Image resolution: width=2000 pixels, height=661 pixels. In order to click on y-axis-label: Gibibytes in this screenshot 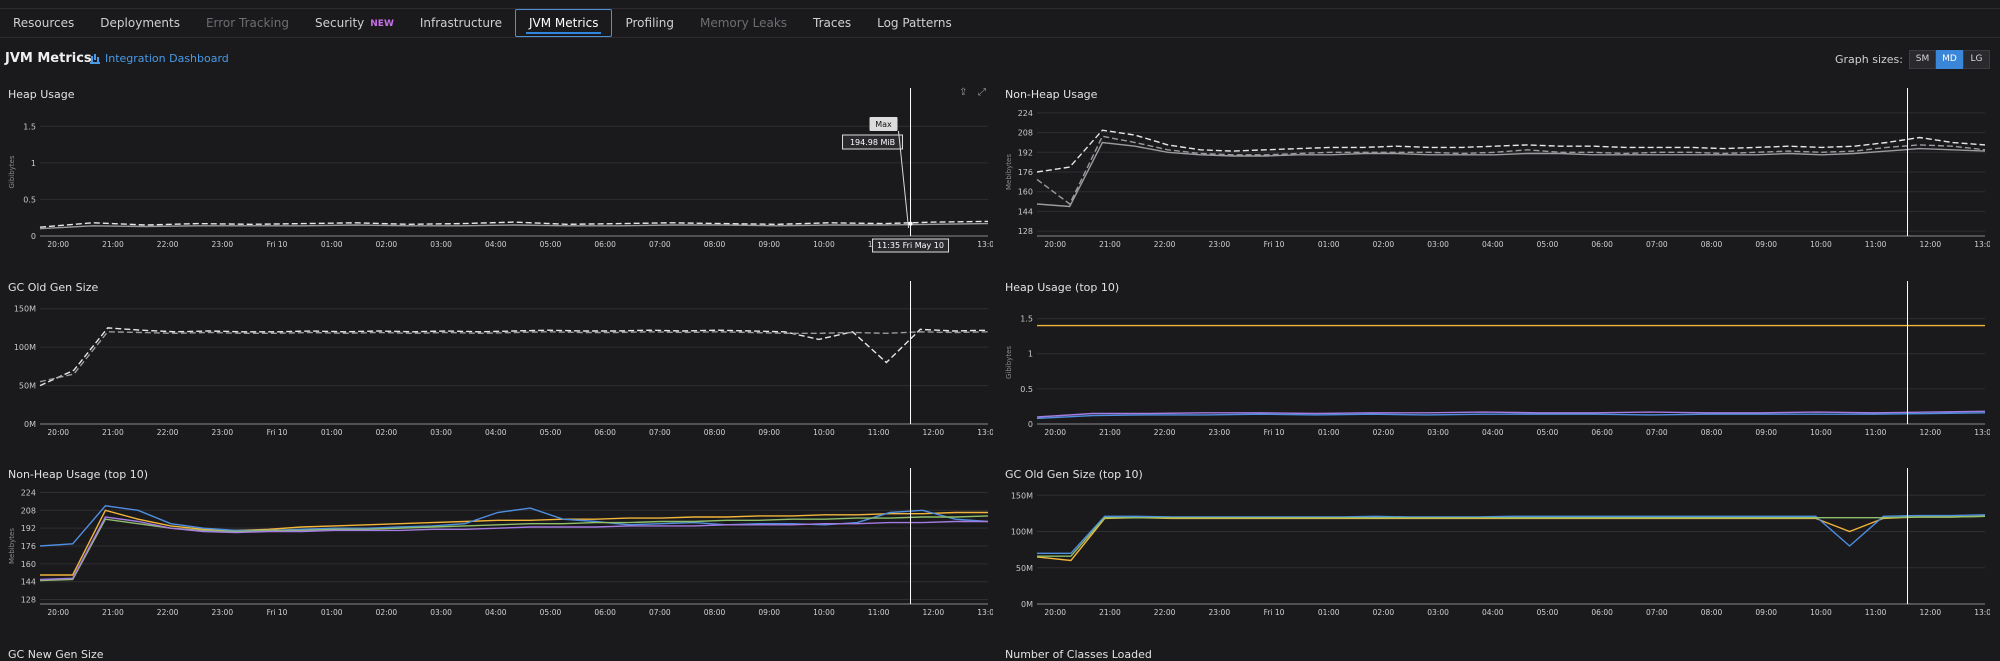, I will do `click(12, 171)`.